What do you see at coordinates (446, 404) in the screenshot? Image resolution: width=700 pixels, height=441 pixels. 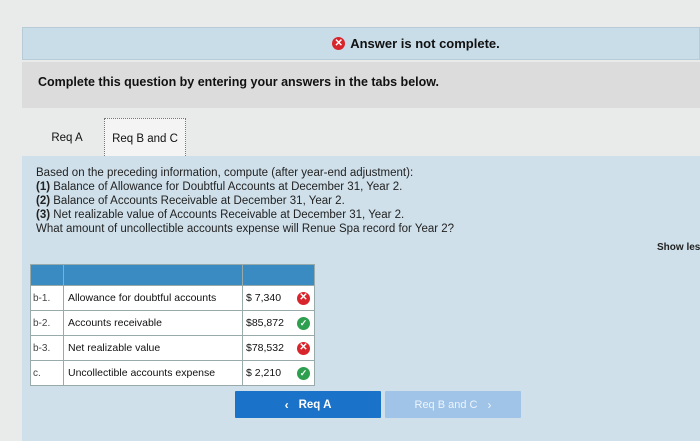 I see `next-button-label: Req B and C` at bounding box center [446, 404].